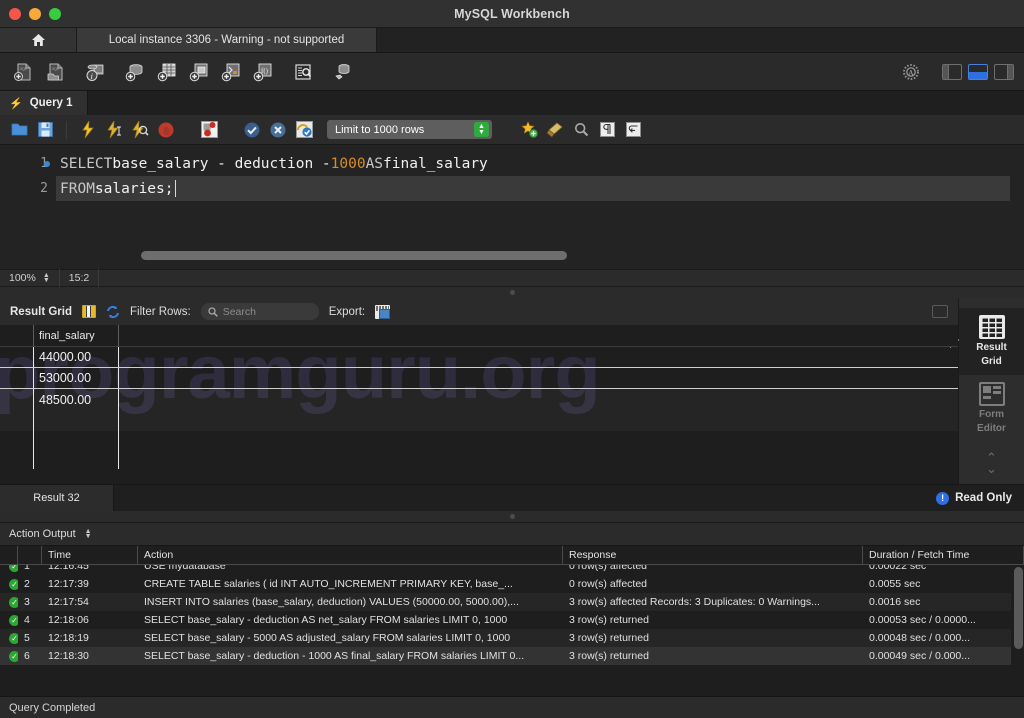 Image resolution: width=1024 pixels, height=718 pixels. I want to click on statement-marker-icon, so click(47, 163).